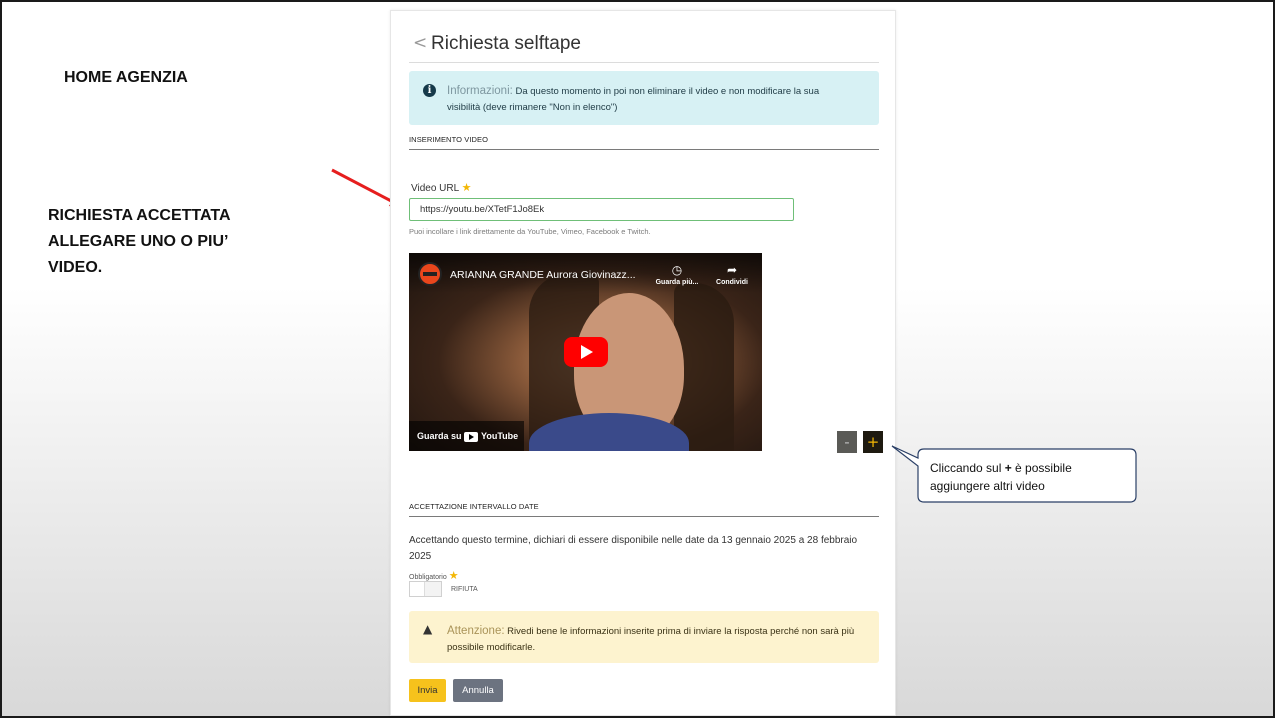 The width and height of the screenshot is (1275, 718). What do you see at coordinates (429, 90) in the screenshot?
I see `info-icon: i` at bounding box center [429, 90].